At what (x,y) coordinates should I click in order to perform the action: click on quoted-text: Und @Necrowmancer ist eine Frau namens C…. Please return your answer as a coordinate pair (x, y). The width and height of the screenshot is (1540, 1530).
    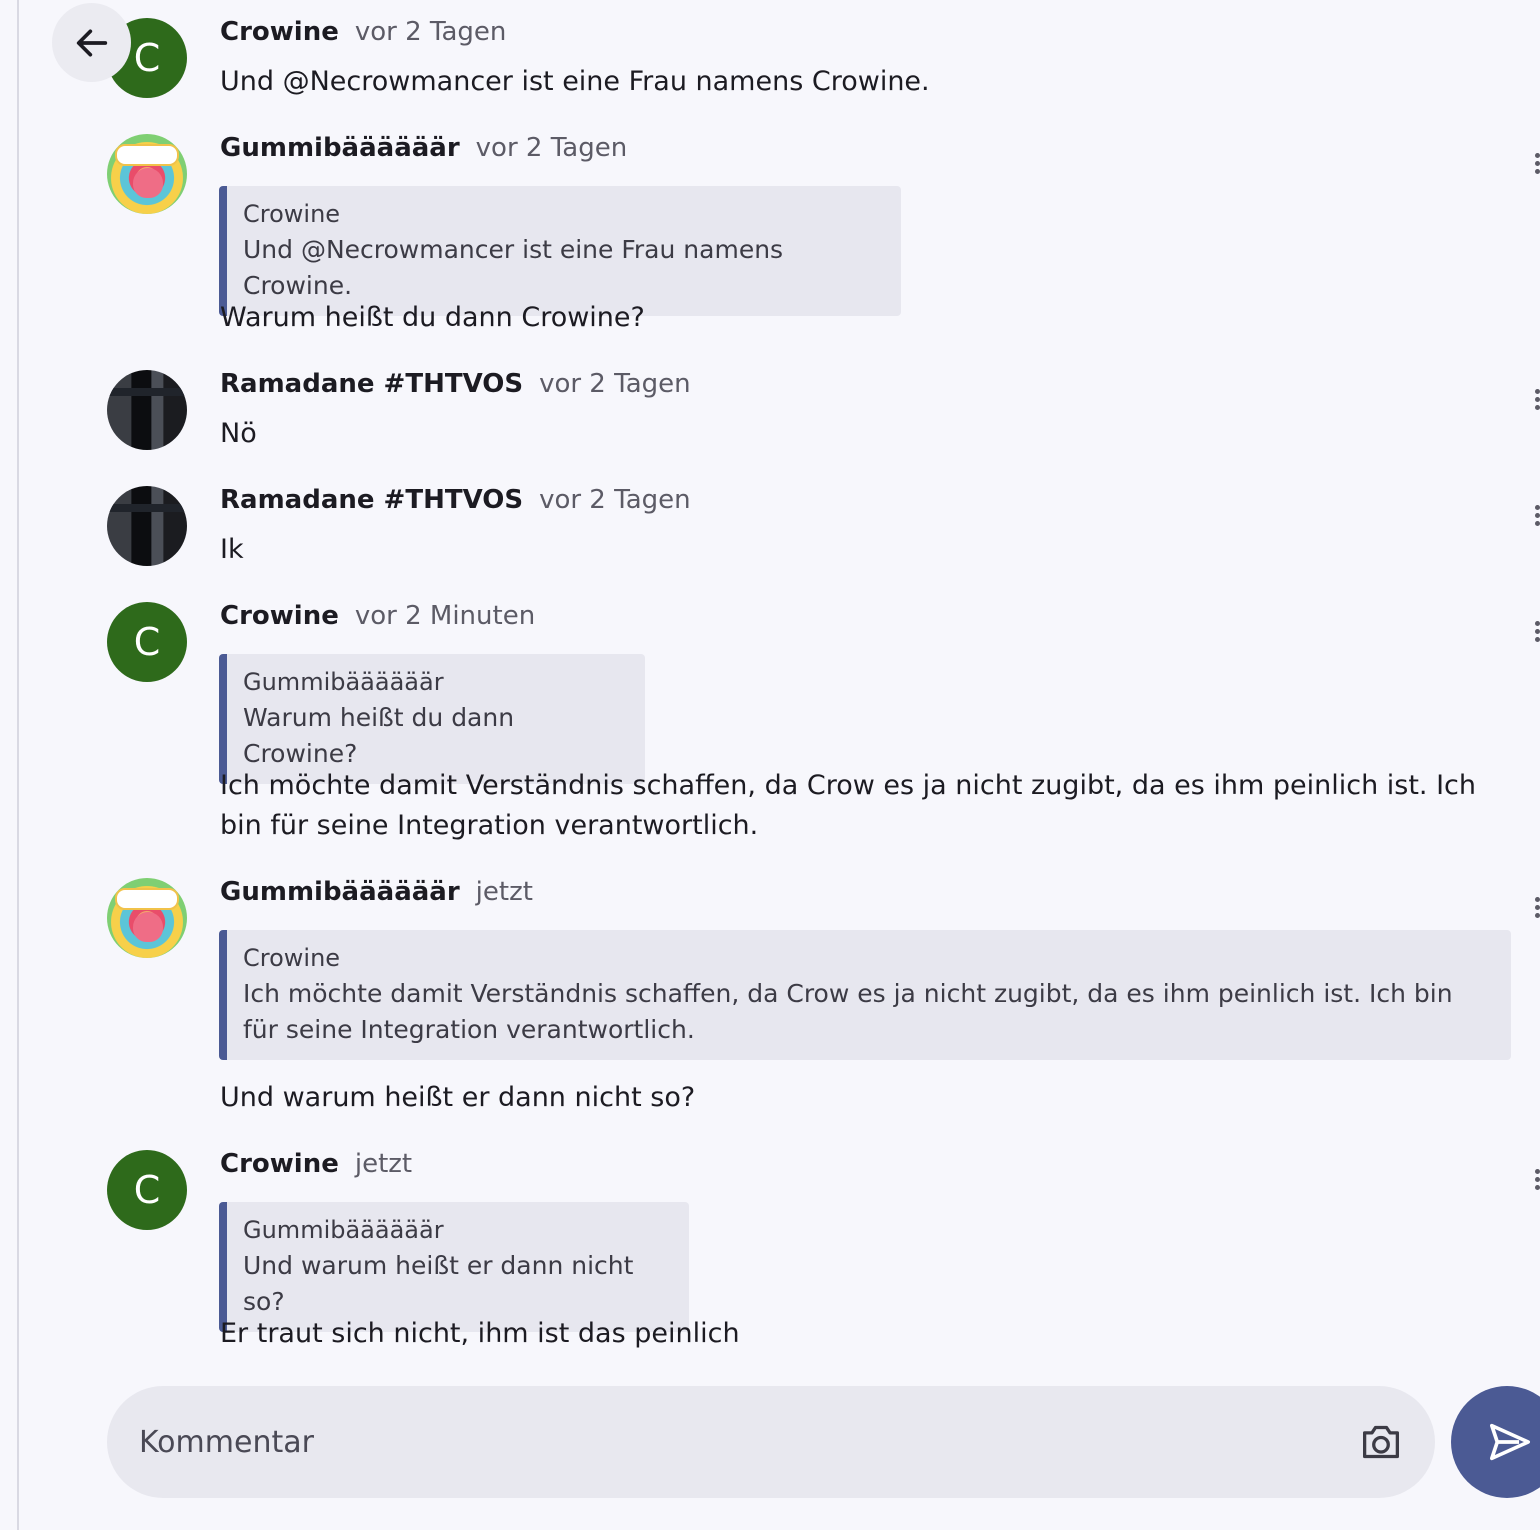
    Looking at the image, I should click on (513, 267).